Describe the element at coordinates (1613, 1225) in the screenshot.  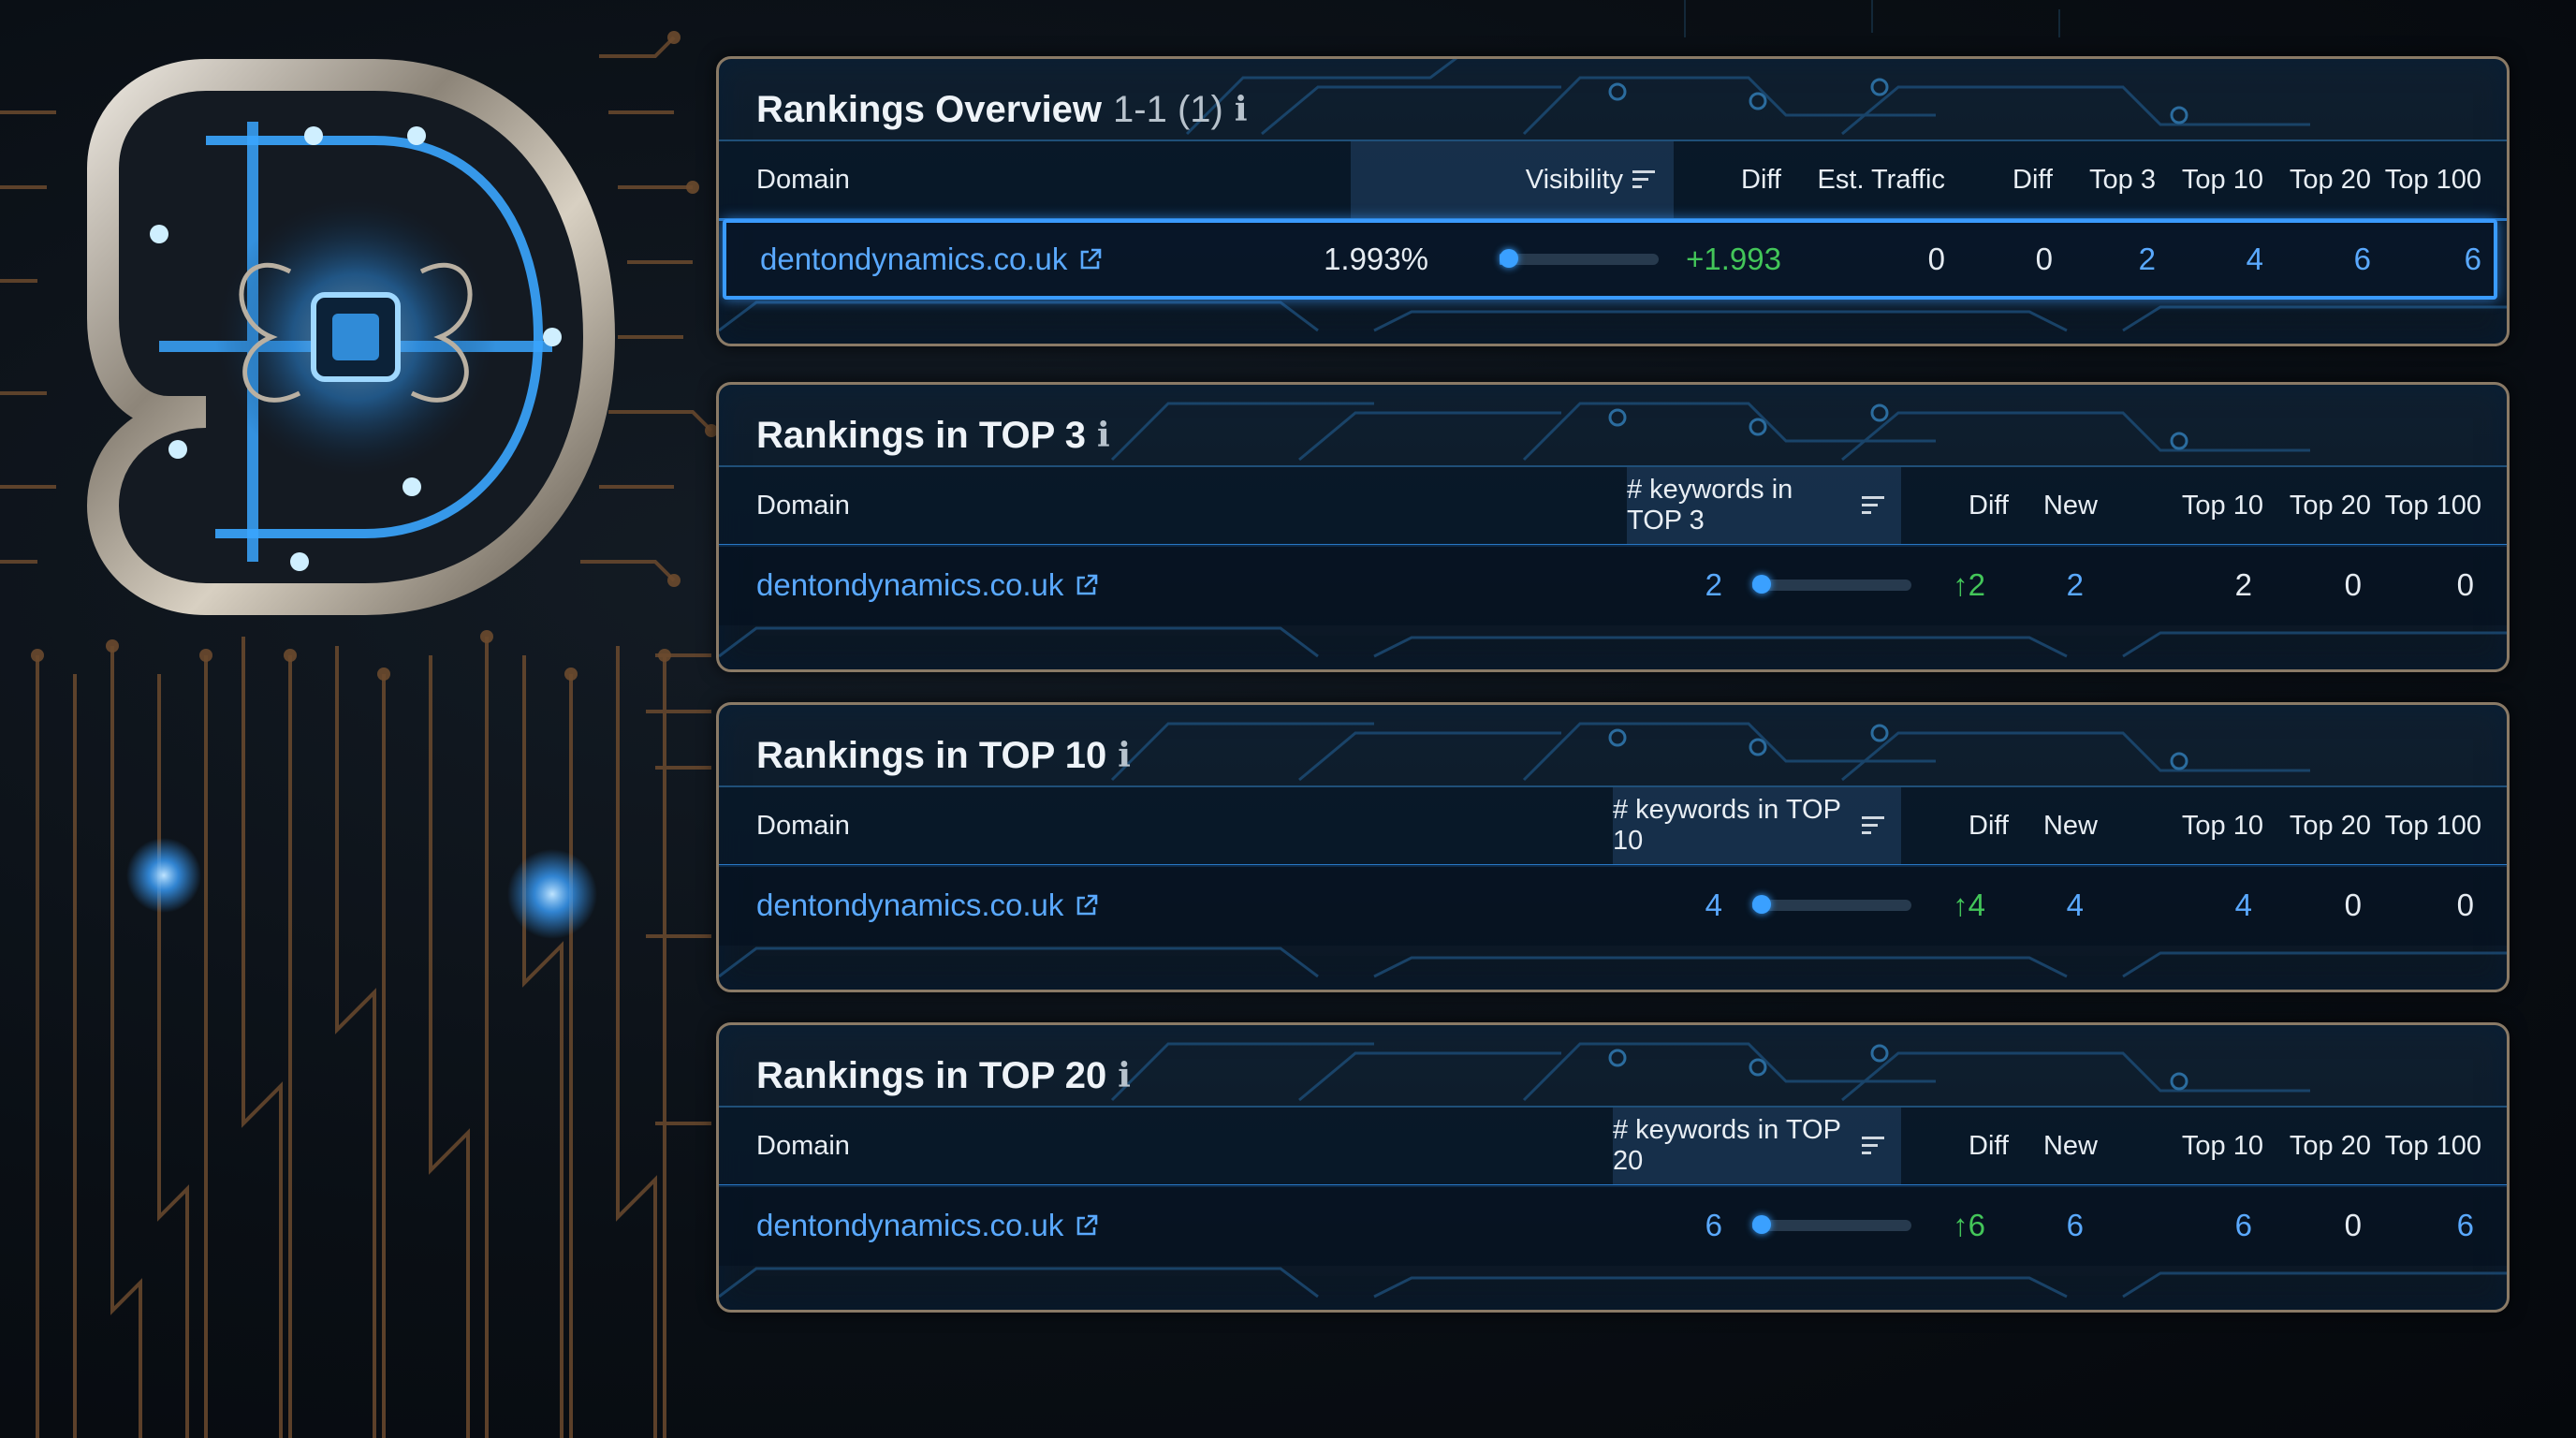
I see `table-row: dentondynamics.co.uk 6 ↑6 6 6 0 6` at that location.